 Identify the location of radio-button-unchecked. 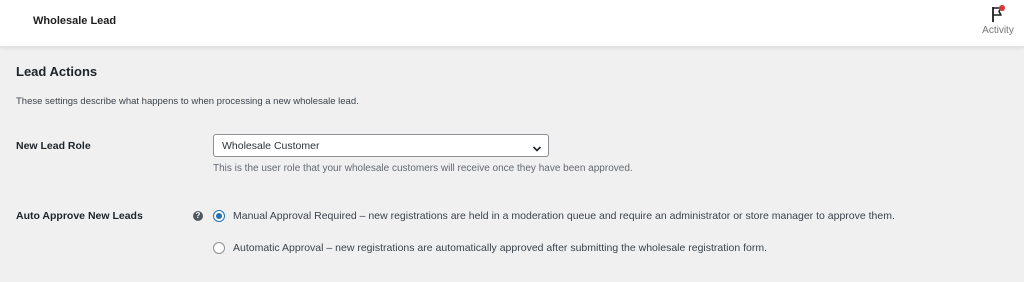
(219, 248).